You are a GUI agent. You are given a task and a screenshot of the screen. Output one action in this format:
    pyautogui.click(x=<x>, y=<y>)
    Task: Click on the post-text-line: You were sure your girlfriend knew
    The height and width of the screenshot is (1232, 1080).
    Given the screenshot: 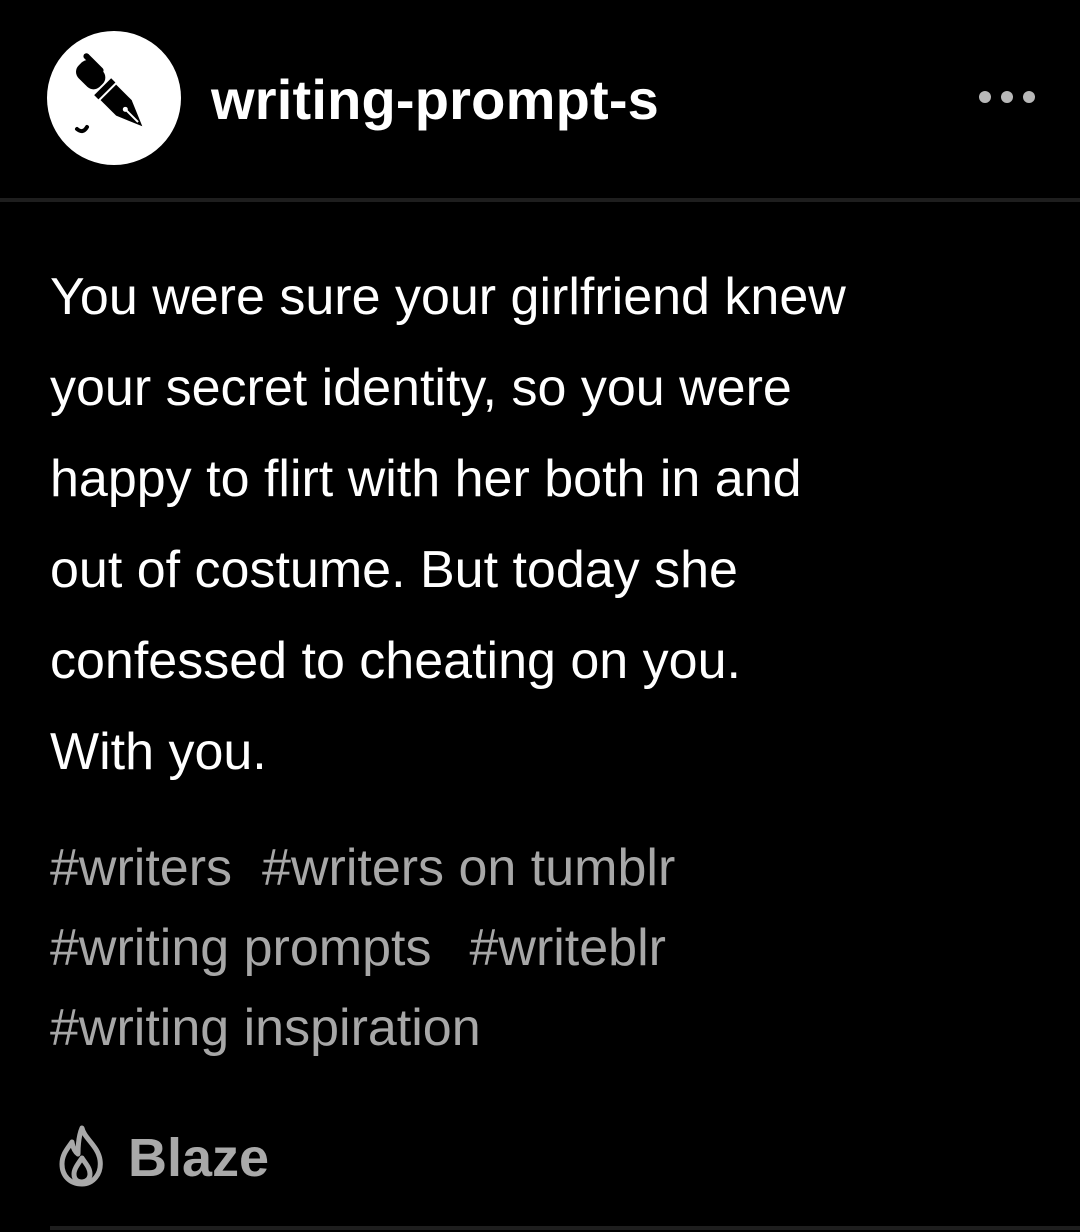 What is the action you would take?
    pyautogui.click(x=448, y=297)
    